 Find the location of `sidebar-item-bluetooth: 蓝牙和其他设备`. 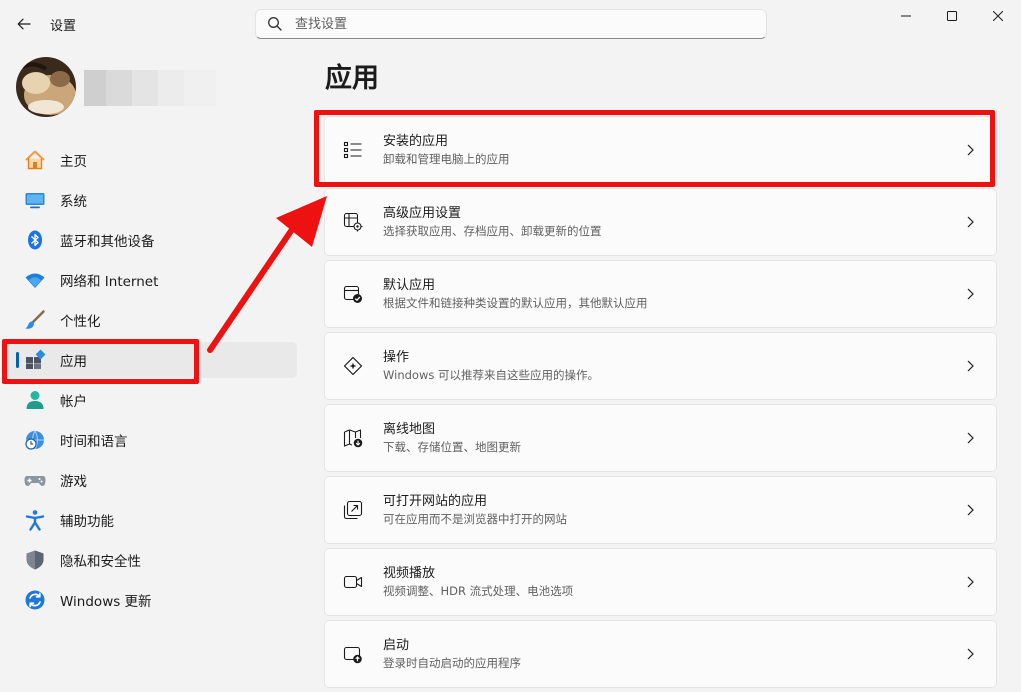

sidebar-item-bluetooth: 蓝牙和其他设备 is located at coordinates (151, 240).